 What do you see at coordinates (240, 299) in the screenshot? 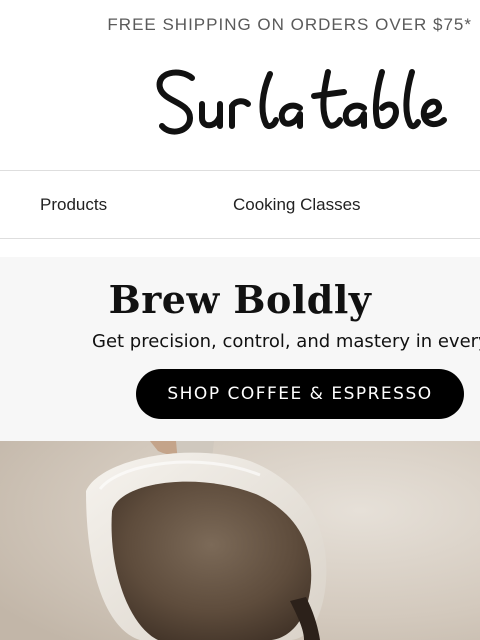
I see `hero-title: Brew Boldly` at bounding box center [240, 299].